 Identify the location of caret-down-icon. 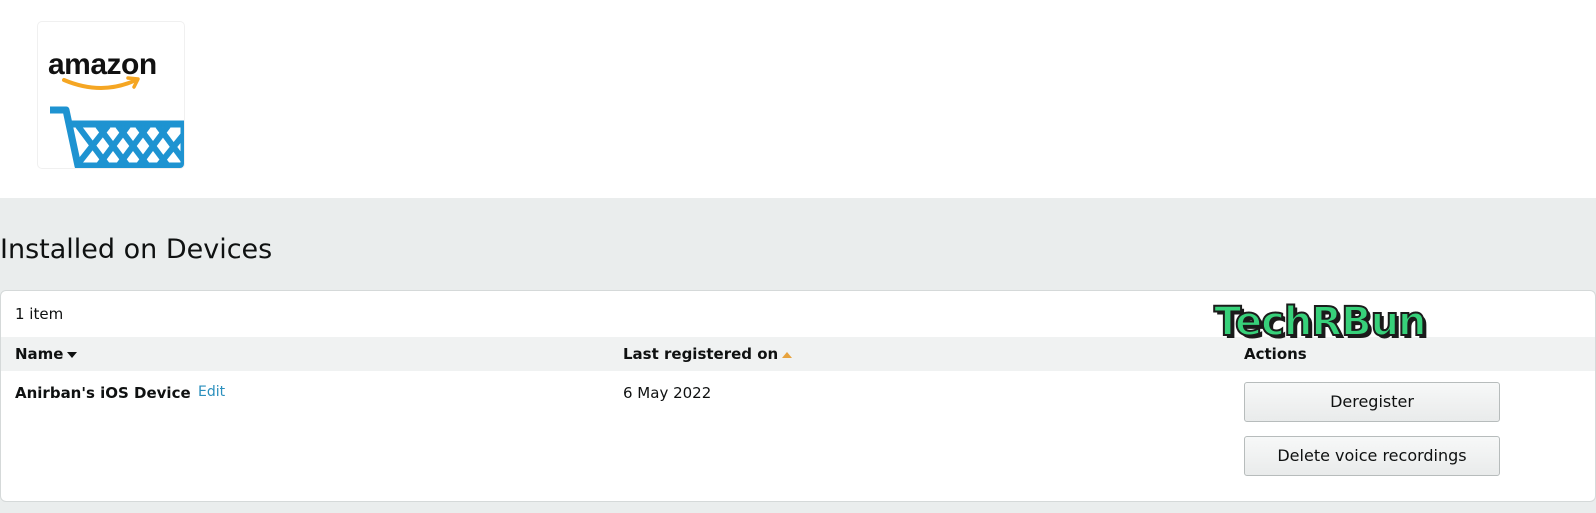
(72, 354).